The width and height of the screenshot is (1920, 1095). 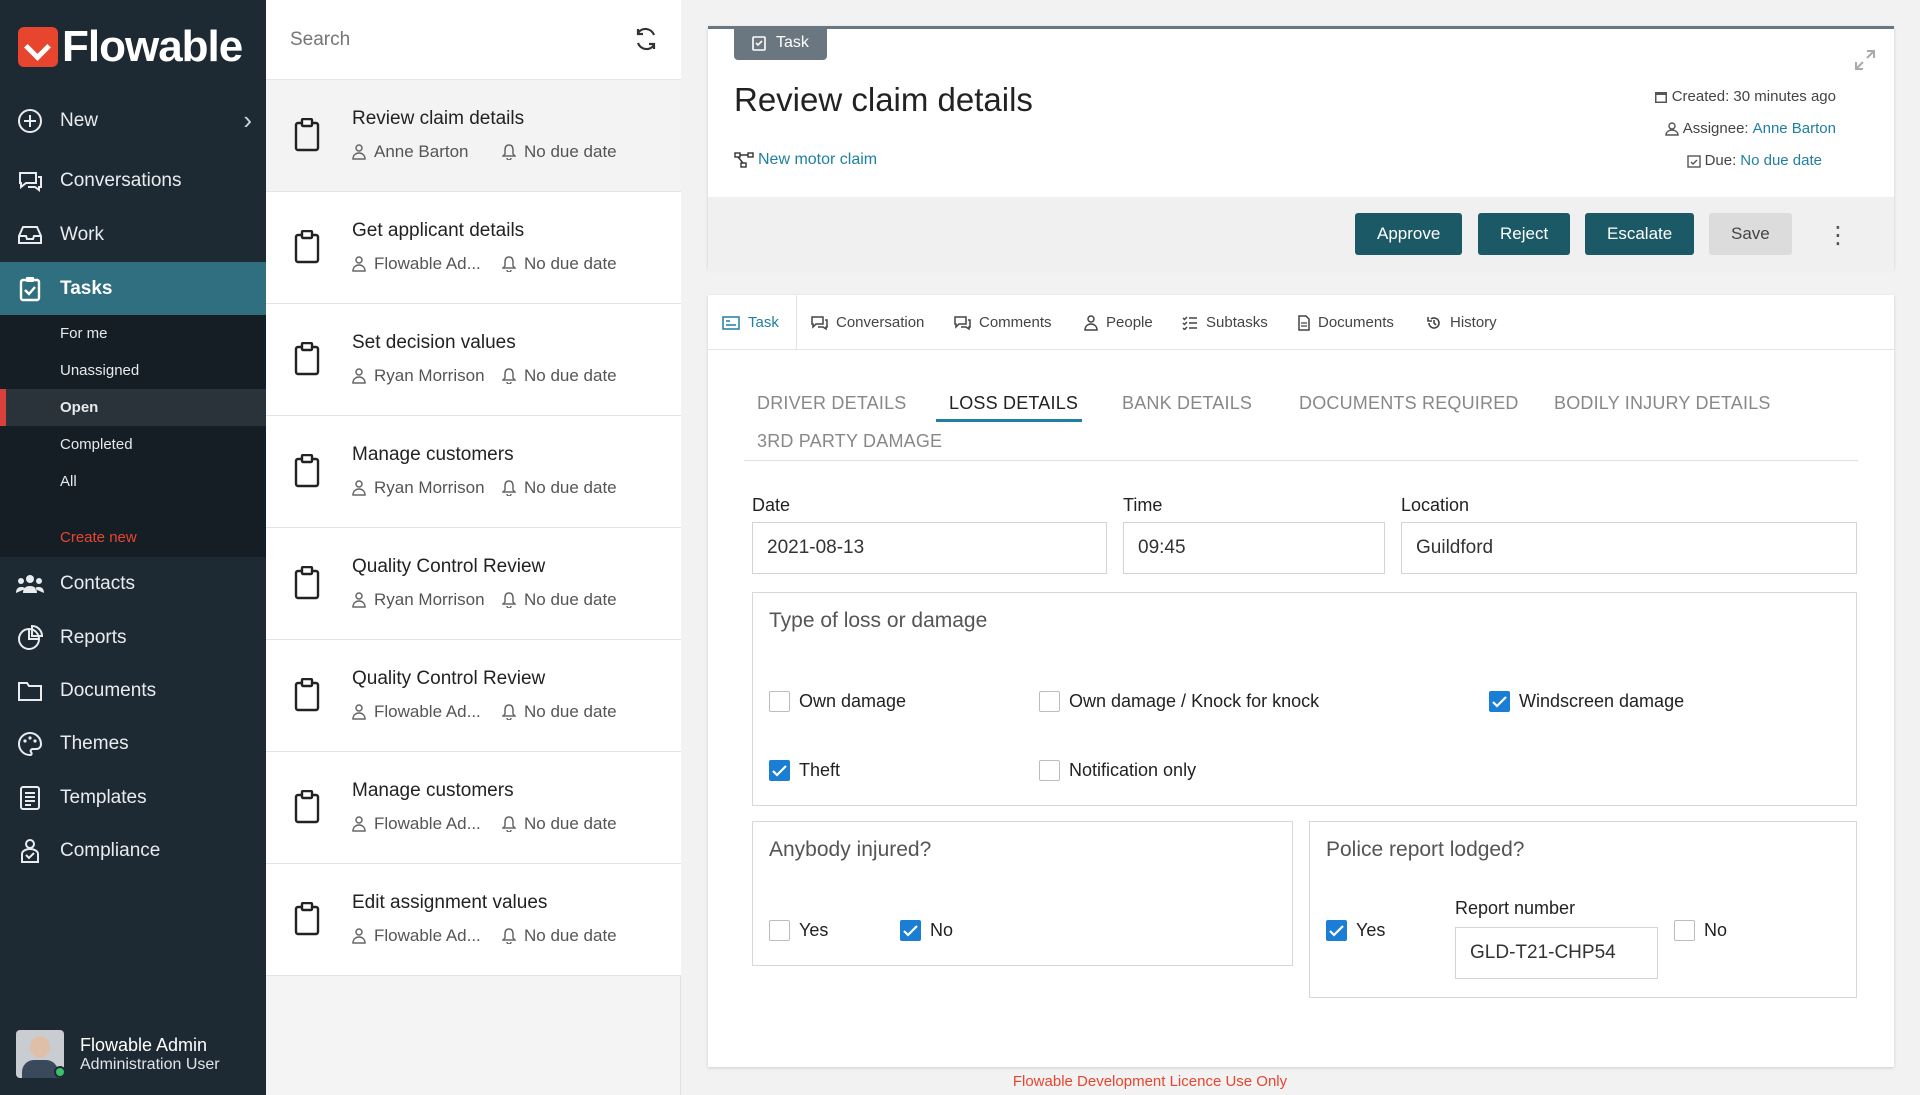 I want to click on search-bar, so click(x=473, y=40).